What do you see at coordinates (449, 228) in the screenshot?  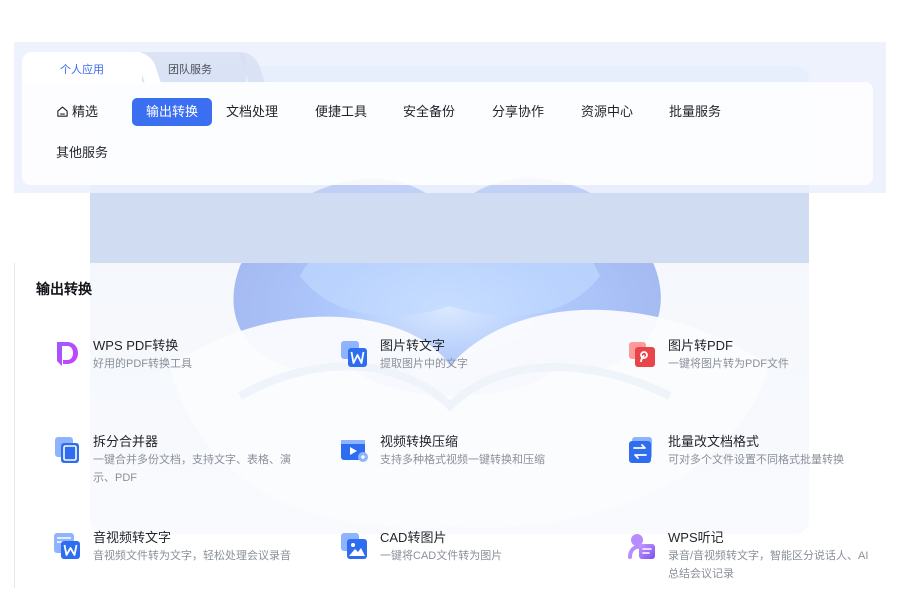 I see `wallpaper-band` at bounding box center [449, 228].